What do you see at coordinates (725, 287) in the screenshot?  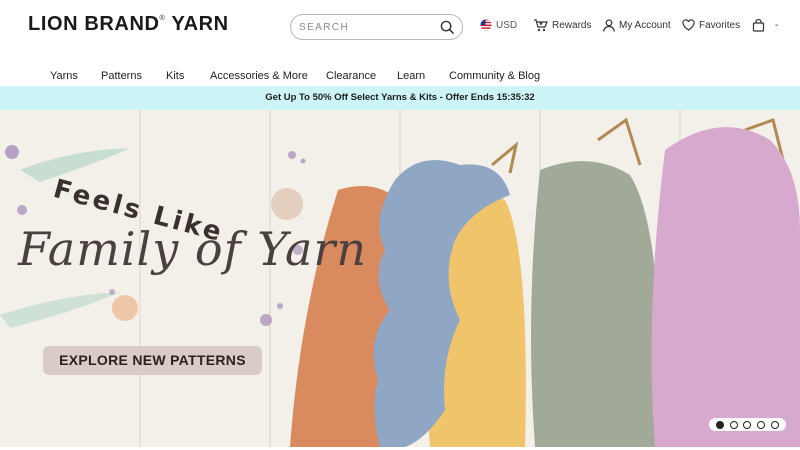 I see `sweater-pink` at bounding box center [725, 287].